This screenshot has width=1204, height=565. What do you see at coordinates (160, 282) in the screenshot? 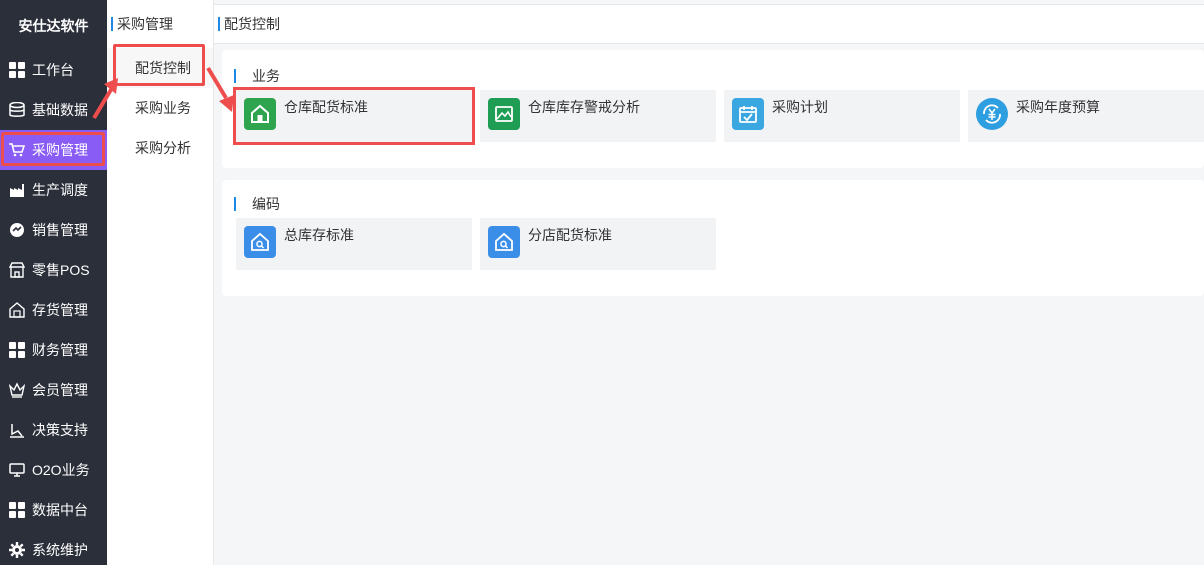
I see `sub-sidebar: 采购管理 配货控制 采购业务 采购分析` at bounding box center [160, 282].